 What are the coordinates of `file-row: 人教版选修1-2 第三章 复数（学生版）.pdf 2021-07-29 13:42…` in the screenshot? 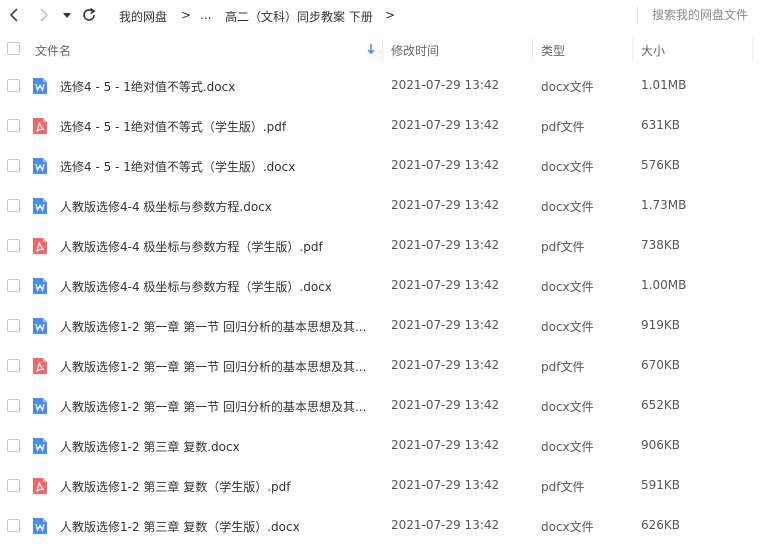 It's located at (384, 486).